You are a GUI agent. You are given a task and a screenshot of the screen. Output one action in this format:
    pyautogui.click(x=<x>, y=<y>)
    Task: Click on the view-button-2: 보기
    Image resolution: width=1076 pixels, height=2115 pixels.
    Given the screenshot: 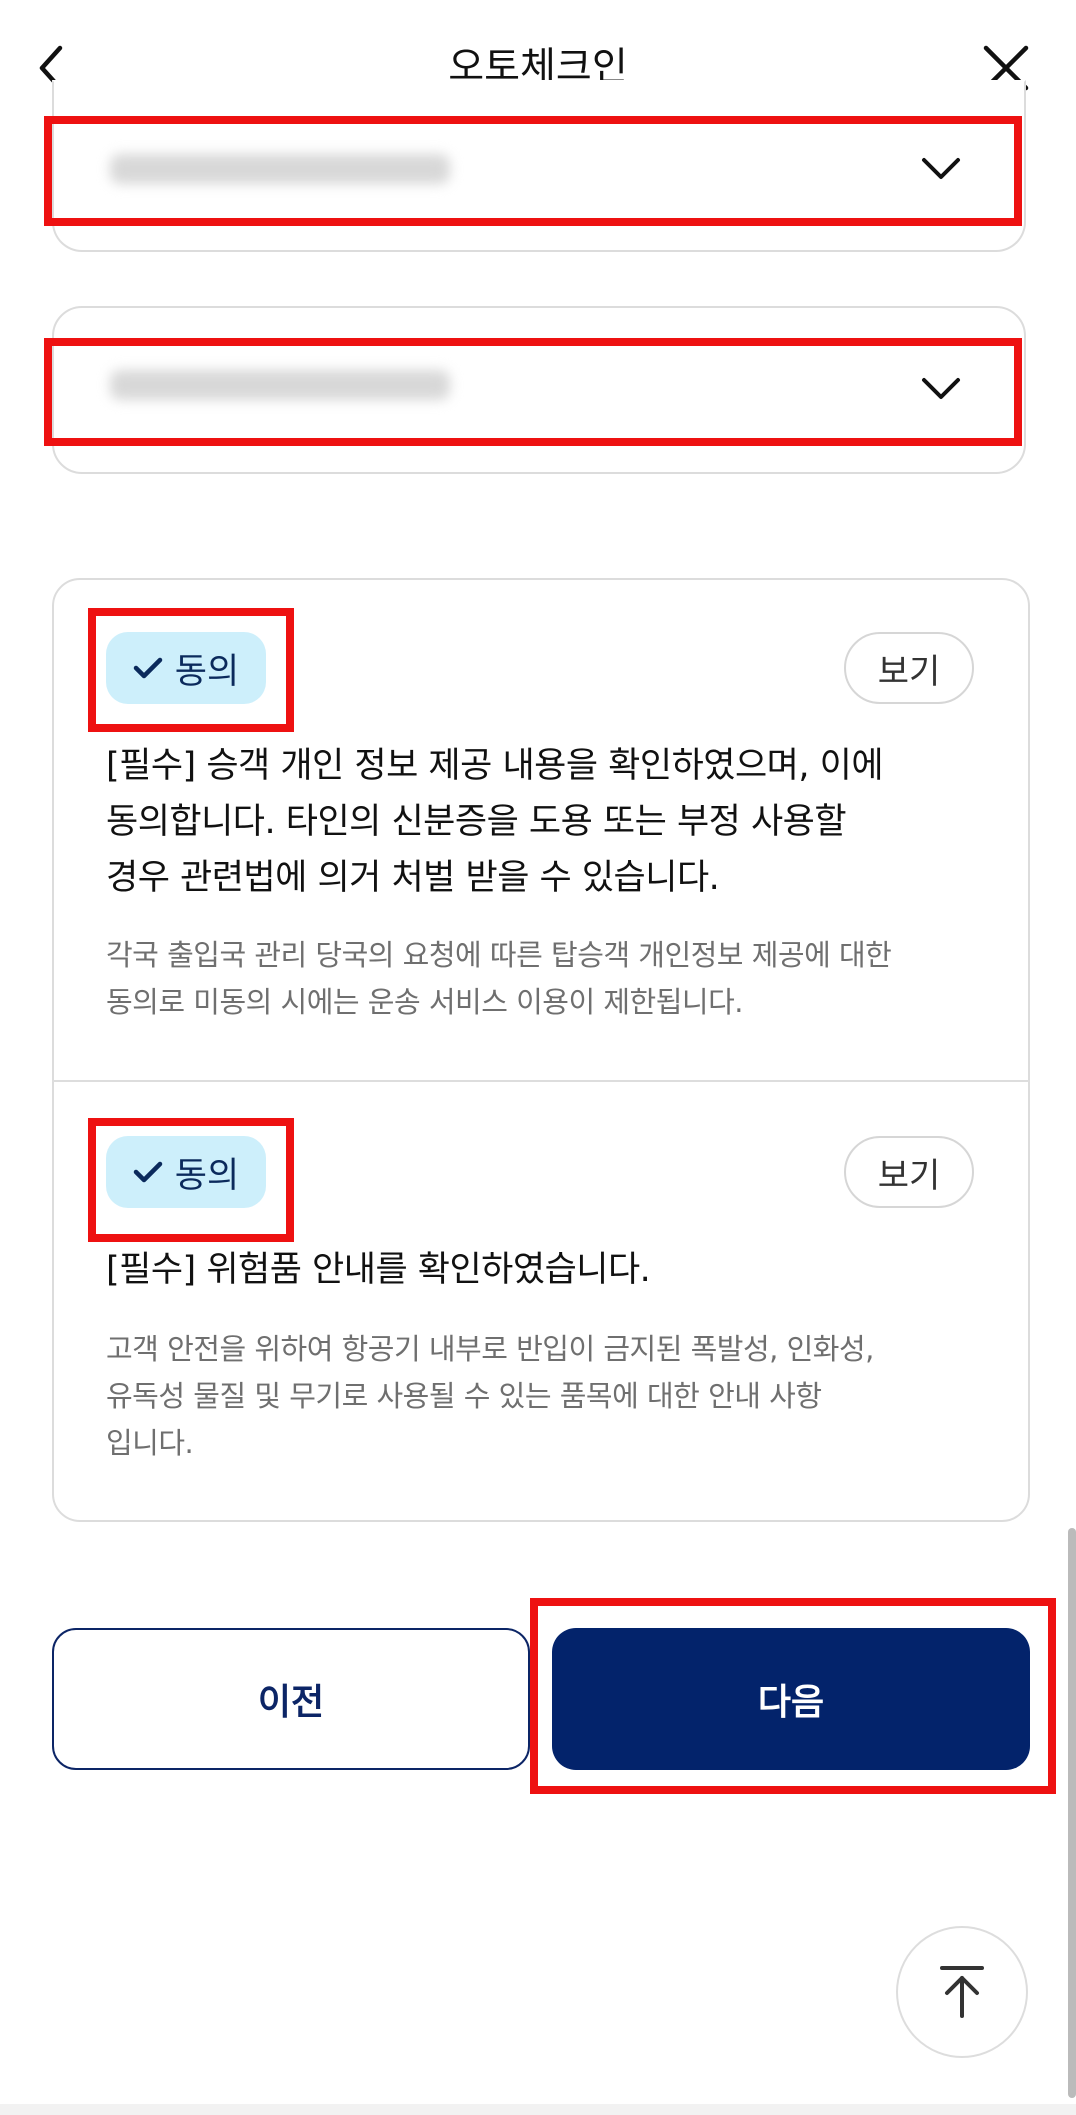 What is the action you would take?
    pyautogui.click(x=909, y=1172)
    